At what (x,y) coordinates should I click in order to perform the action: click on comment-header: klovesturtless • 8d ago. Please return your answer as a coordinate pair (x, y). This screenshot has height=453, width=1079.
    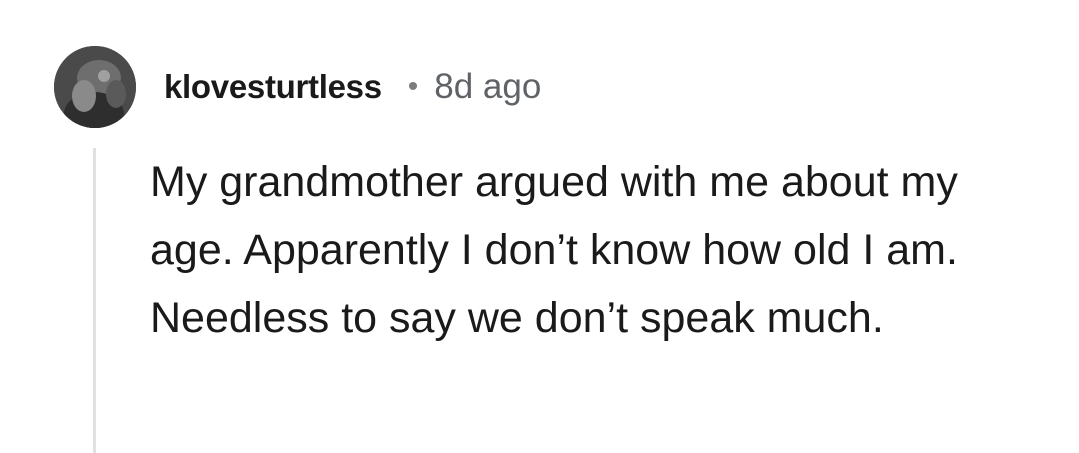
    Looking at the image, I should click on (352, 87).